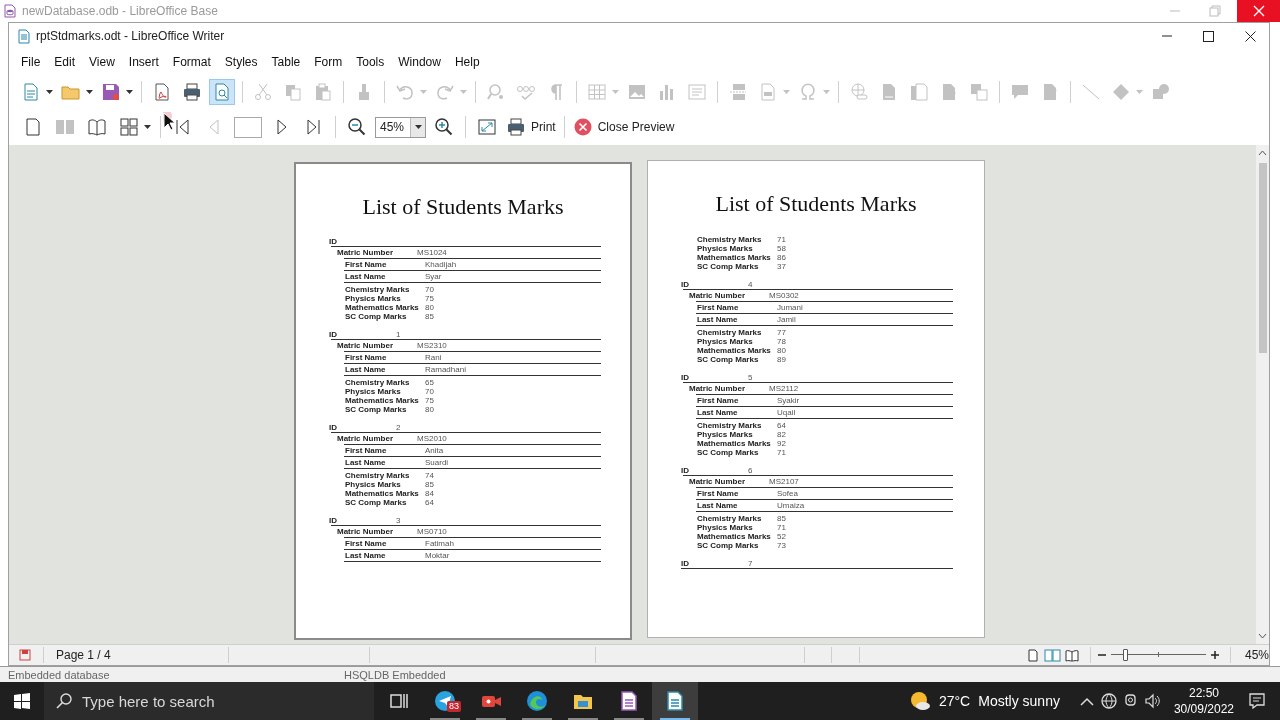  What do you see at coordinates (623, 127) in the screenshot?
I see `close-preview-button: Close Preview` at bounding box center [623, 127].